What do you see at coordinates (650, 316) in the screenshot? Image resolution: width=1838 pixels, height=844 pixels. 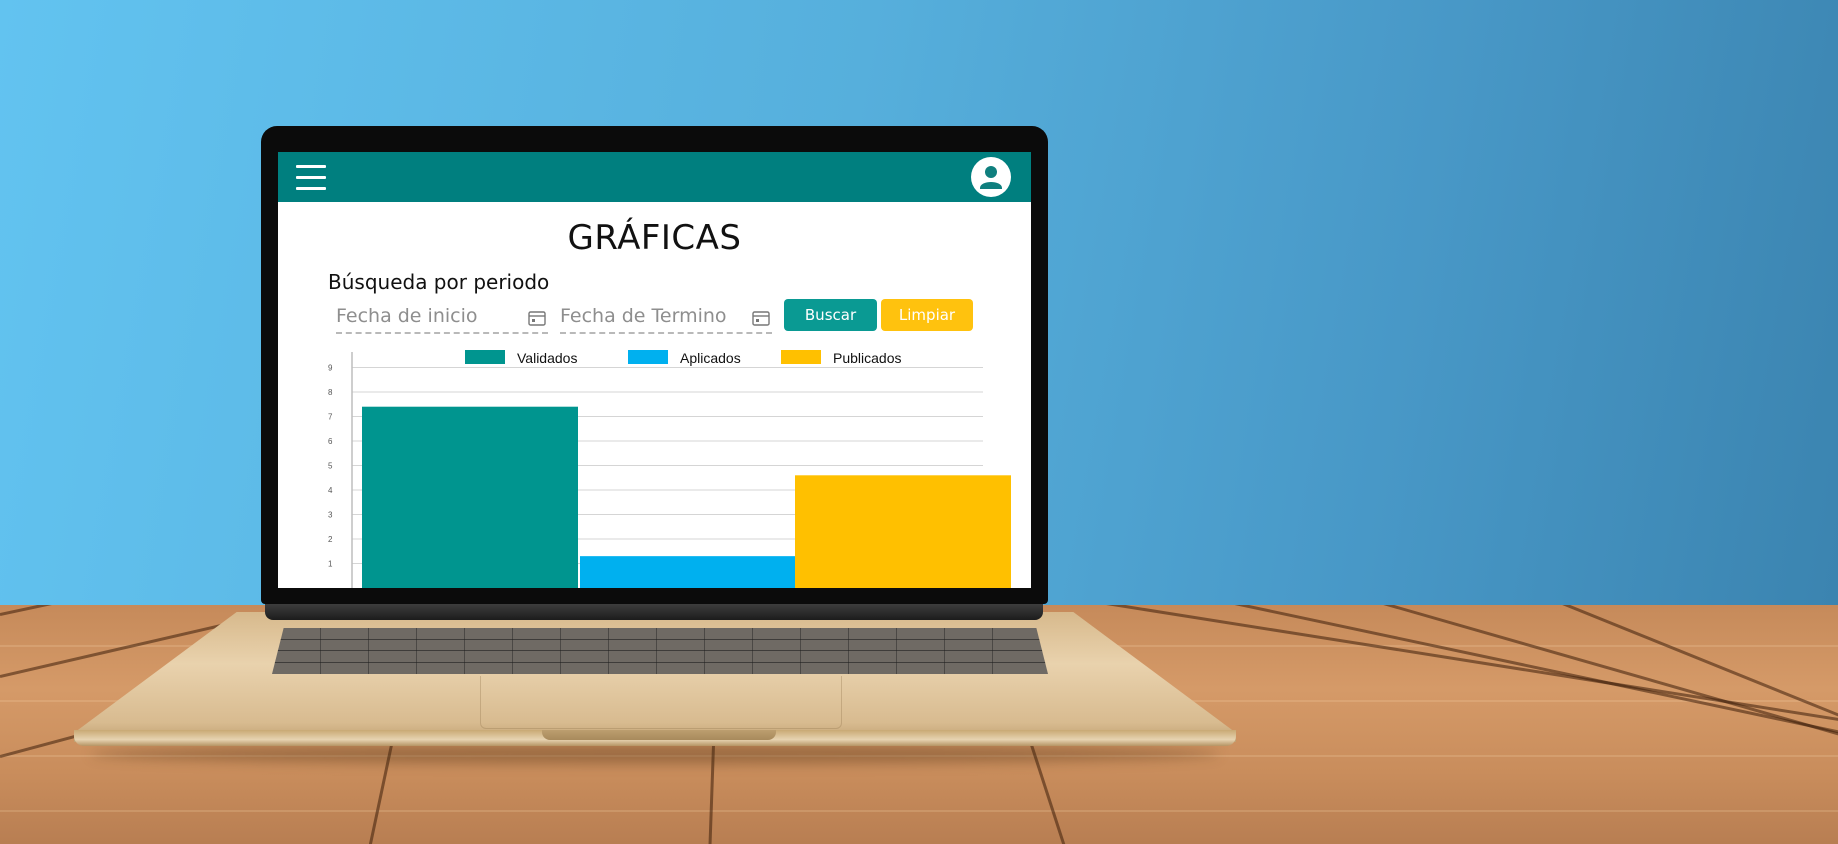 I see `end-date-input` at bounding box center [650, 316].